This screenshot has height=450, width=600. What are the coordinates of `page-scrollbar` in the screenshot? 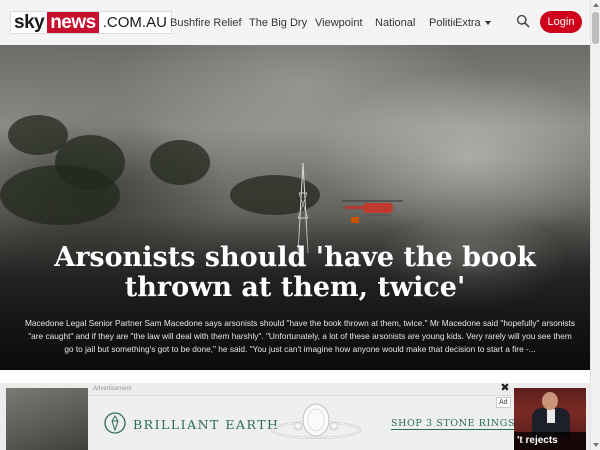 It's located at (595, 225).